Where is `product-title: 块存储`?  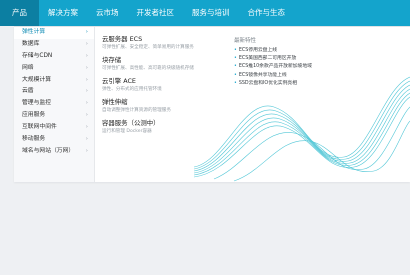 product-title: 块存储 is located at coordinates (112, 60).